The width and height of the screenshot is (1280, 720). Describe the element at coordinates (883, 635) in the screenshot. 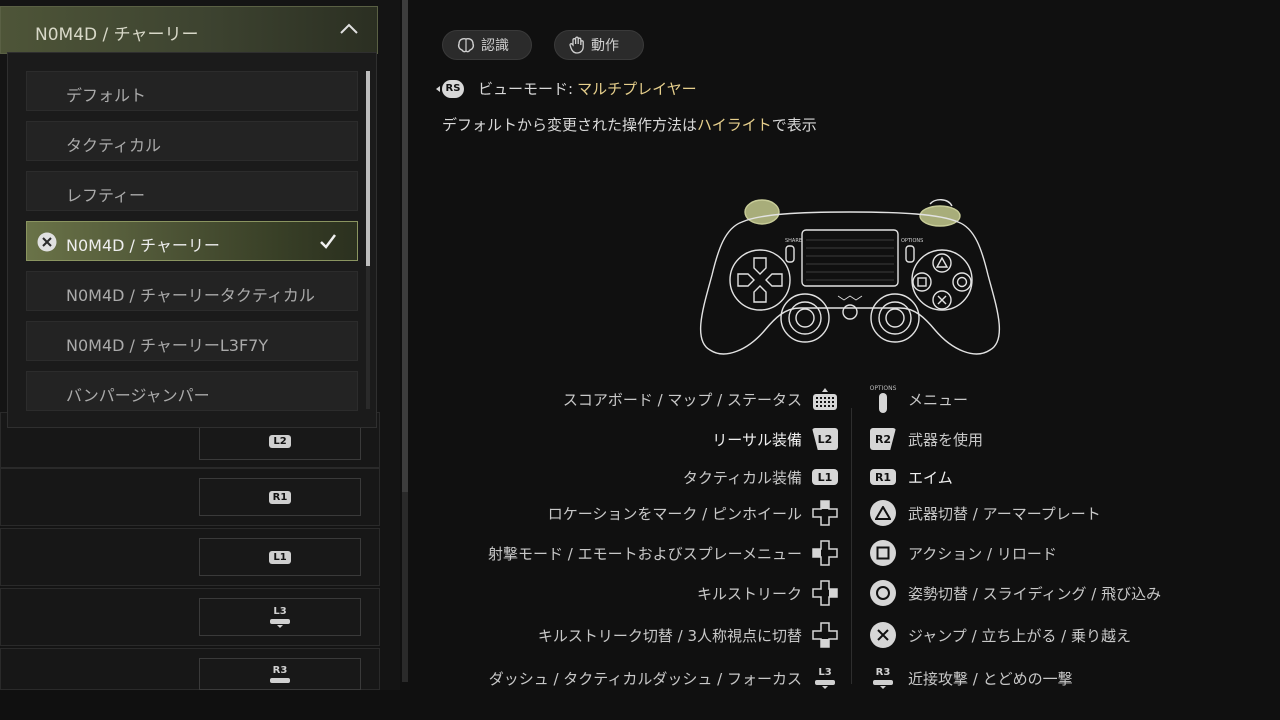

I see `cross-icon` at that location.